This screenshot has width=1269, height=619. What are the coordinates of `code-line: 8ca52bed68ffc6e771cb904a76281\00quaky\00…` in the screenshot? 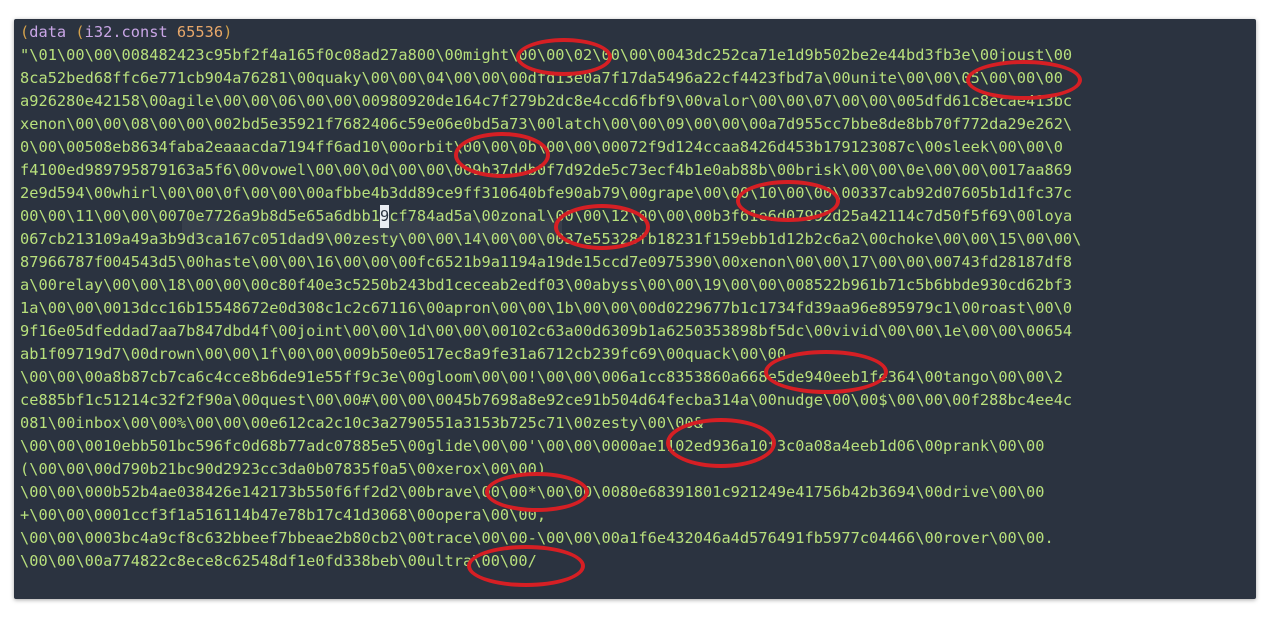 It's located at (541, 78).